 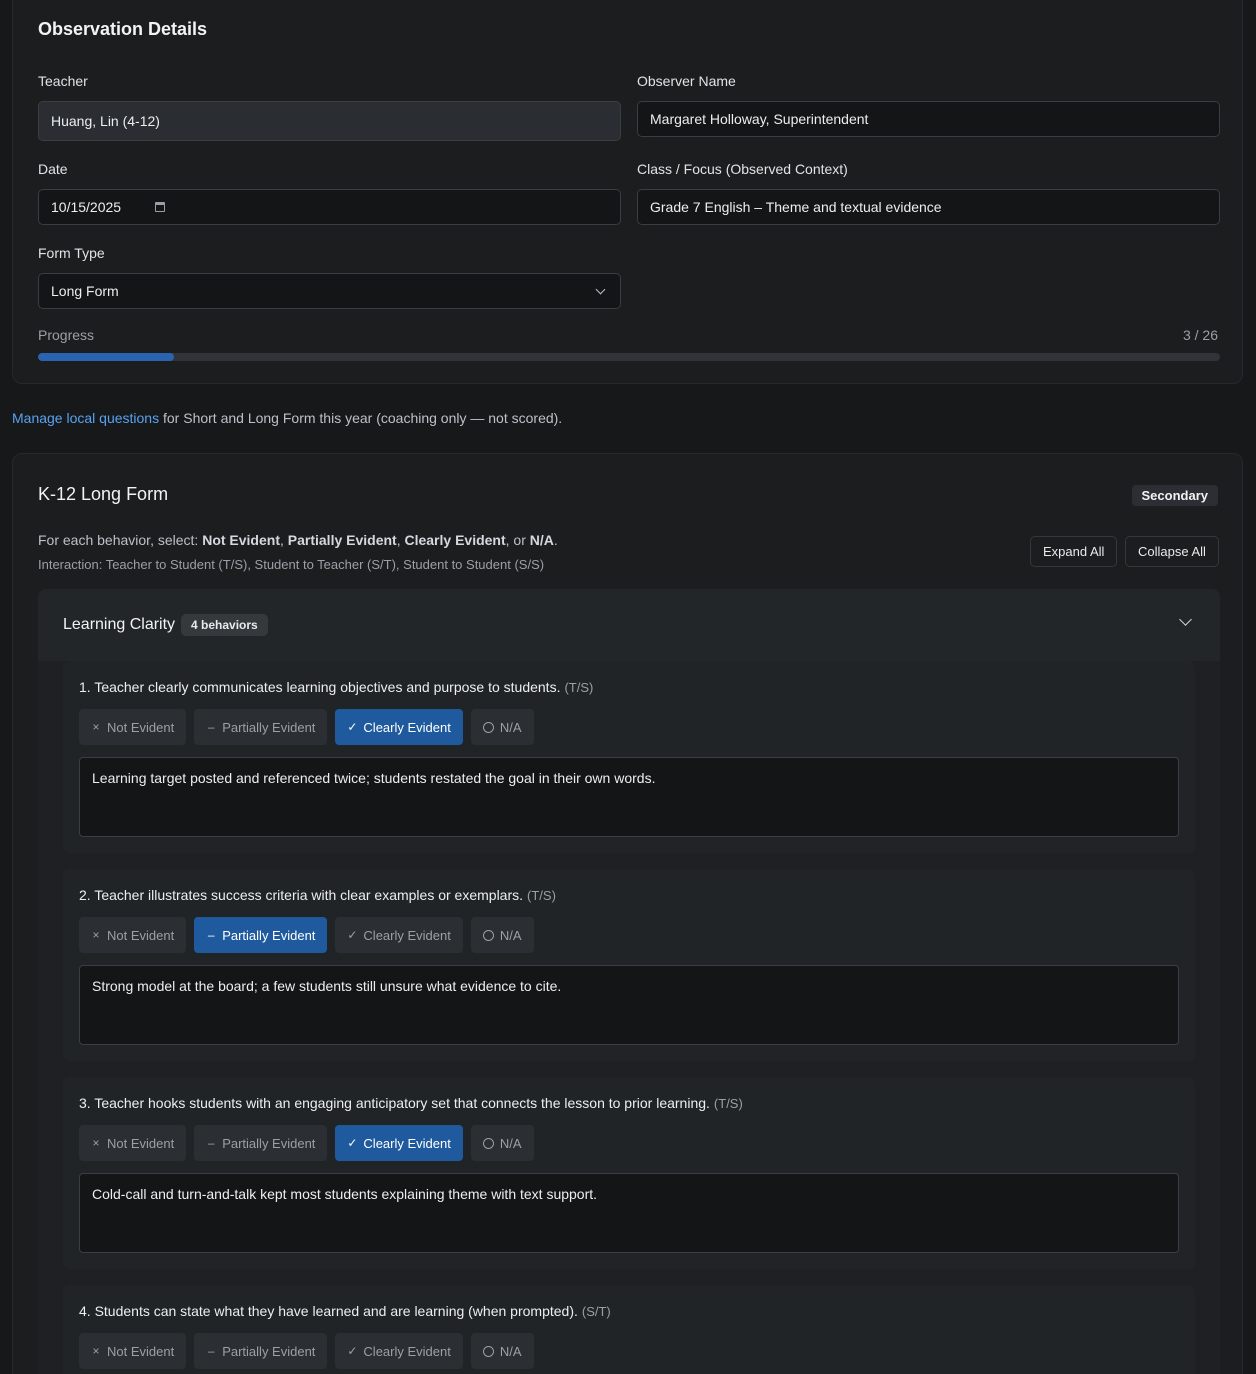 What do you see at coordinates (63, 81) in the screenshot?
I see `teacher-label: Teacher` at bounding box center [63, 81].